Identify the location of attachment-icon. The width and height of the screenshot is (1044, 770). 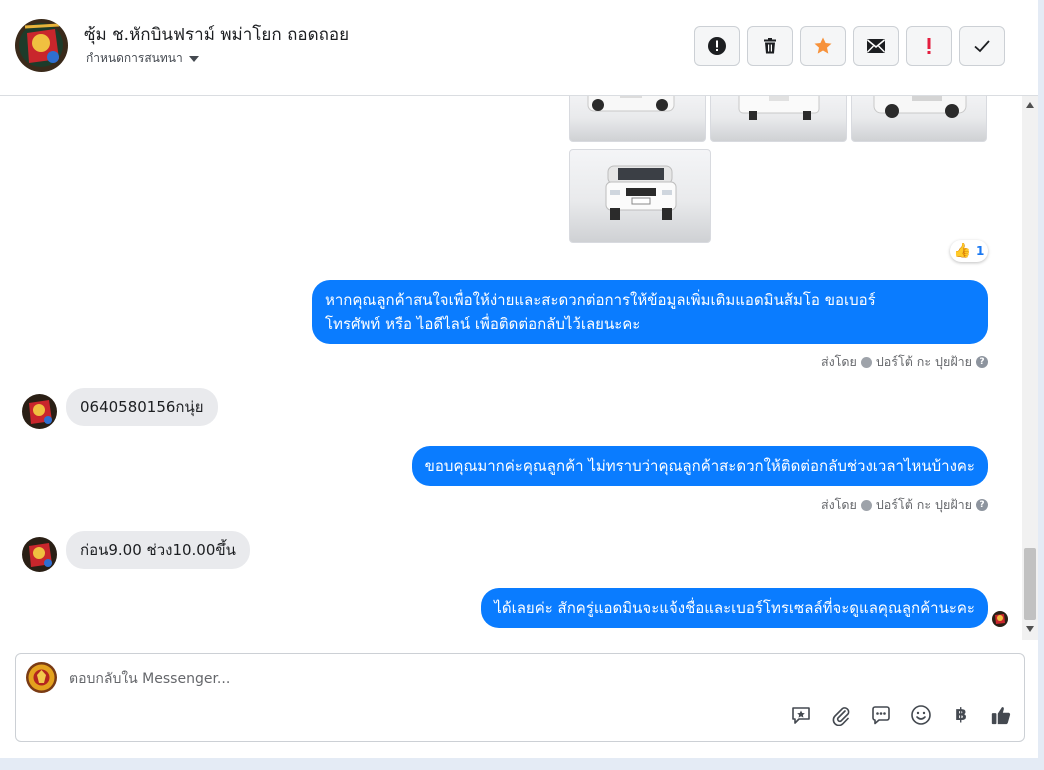
(841, 716).